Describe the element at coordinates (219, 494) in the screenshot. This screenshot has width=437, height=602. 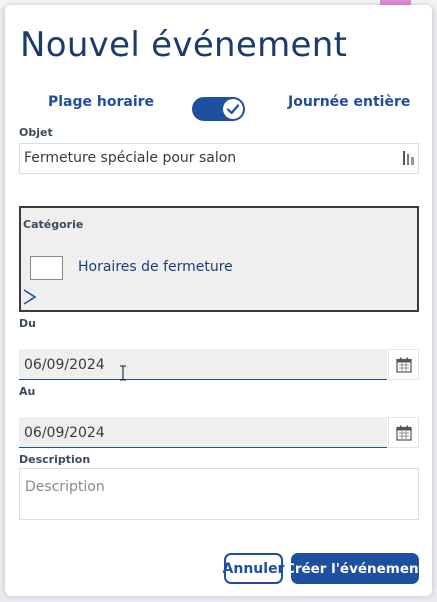
I see `description-textarea: Description` at that location.